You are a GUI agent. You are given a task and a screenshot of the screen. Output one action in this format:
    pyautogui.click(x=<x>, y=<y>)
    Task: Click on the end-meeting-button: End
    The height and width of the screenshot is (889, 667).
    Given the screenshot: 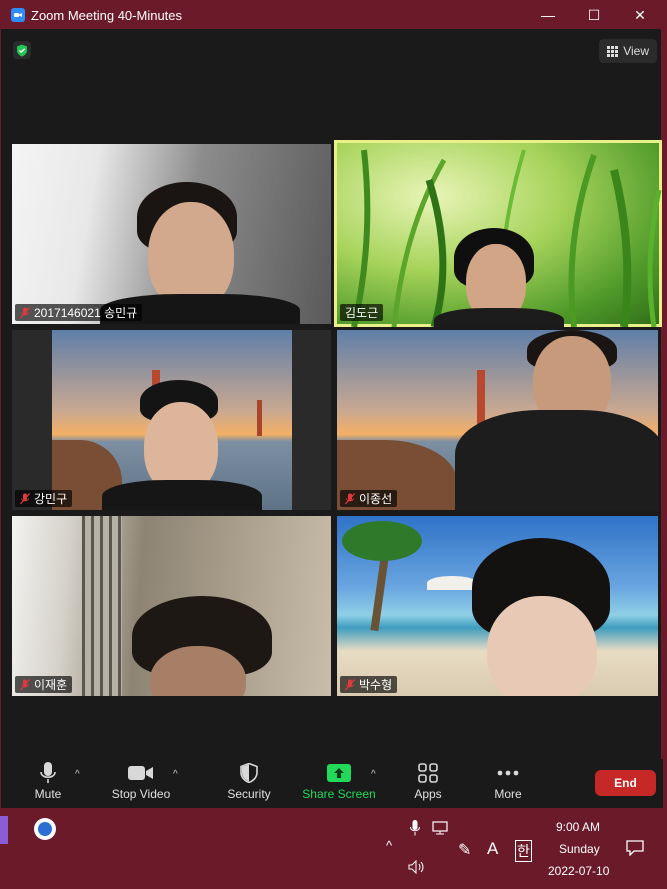 What is the action you would take?
    pyautogui.click(x=625, y=783)
    